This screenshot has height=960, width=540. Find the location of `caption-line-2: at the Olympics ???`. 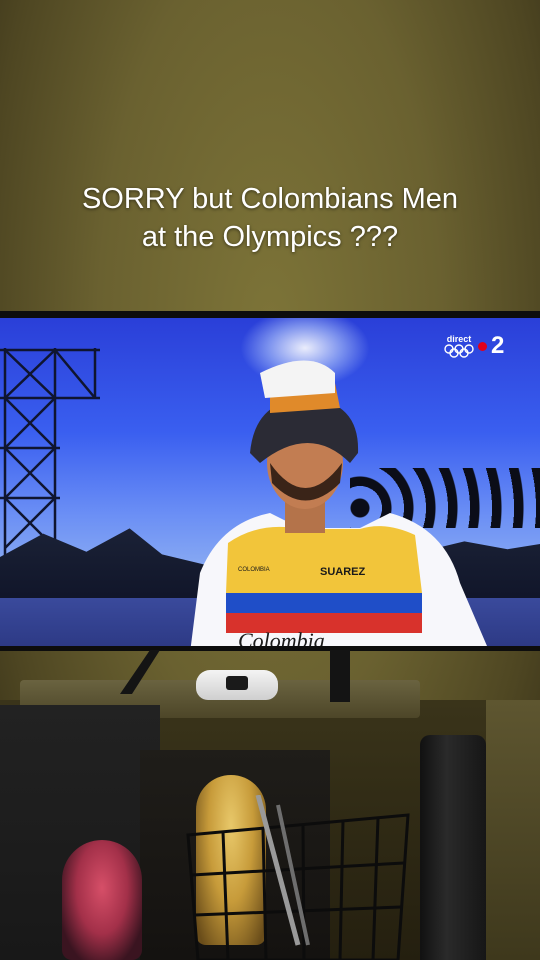

caption-line-2: at the Olympics ??? is located at coordinates (270, 237).